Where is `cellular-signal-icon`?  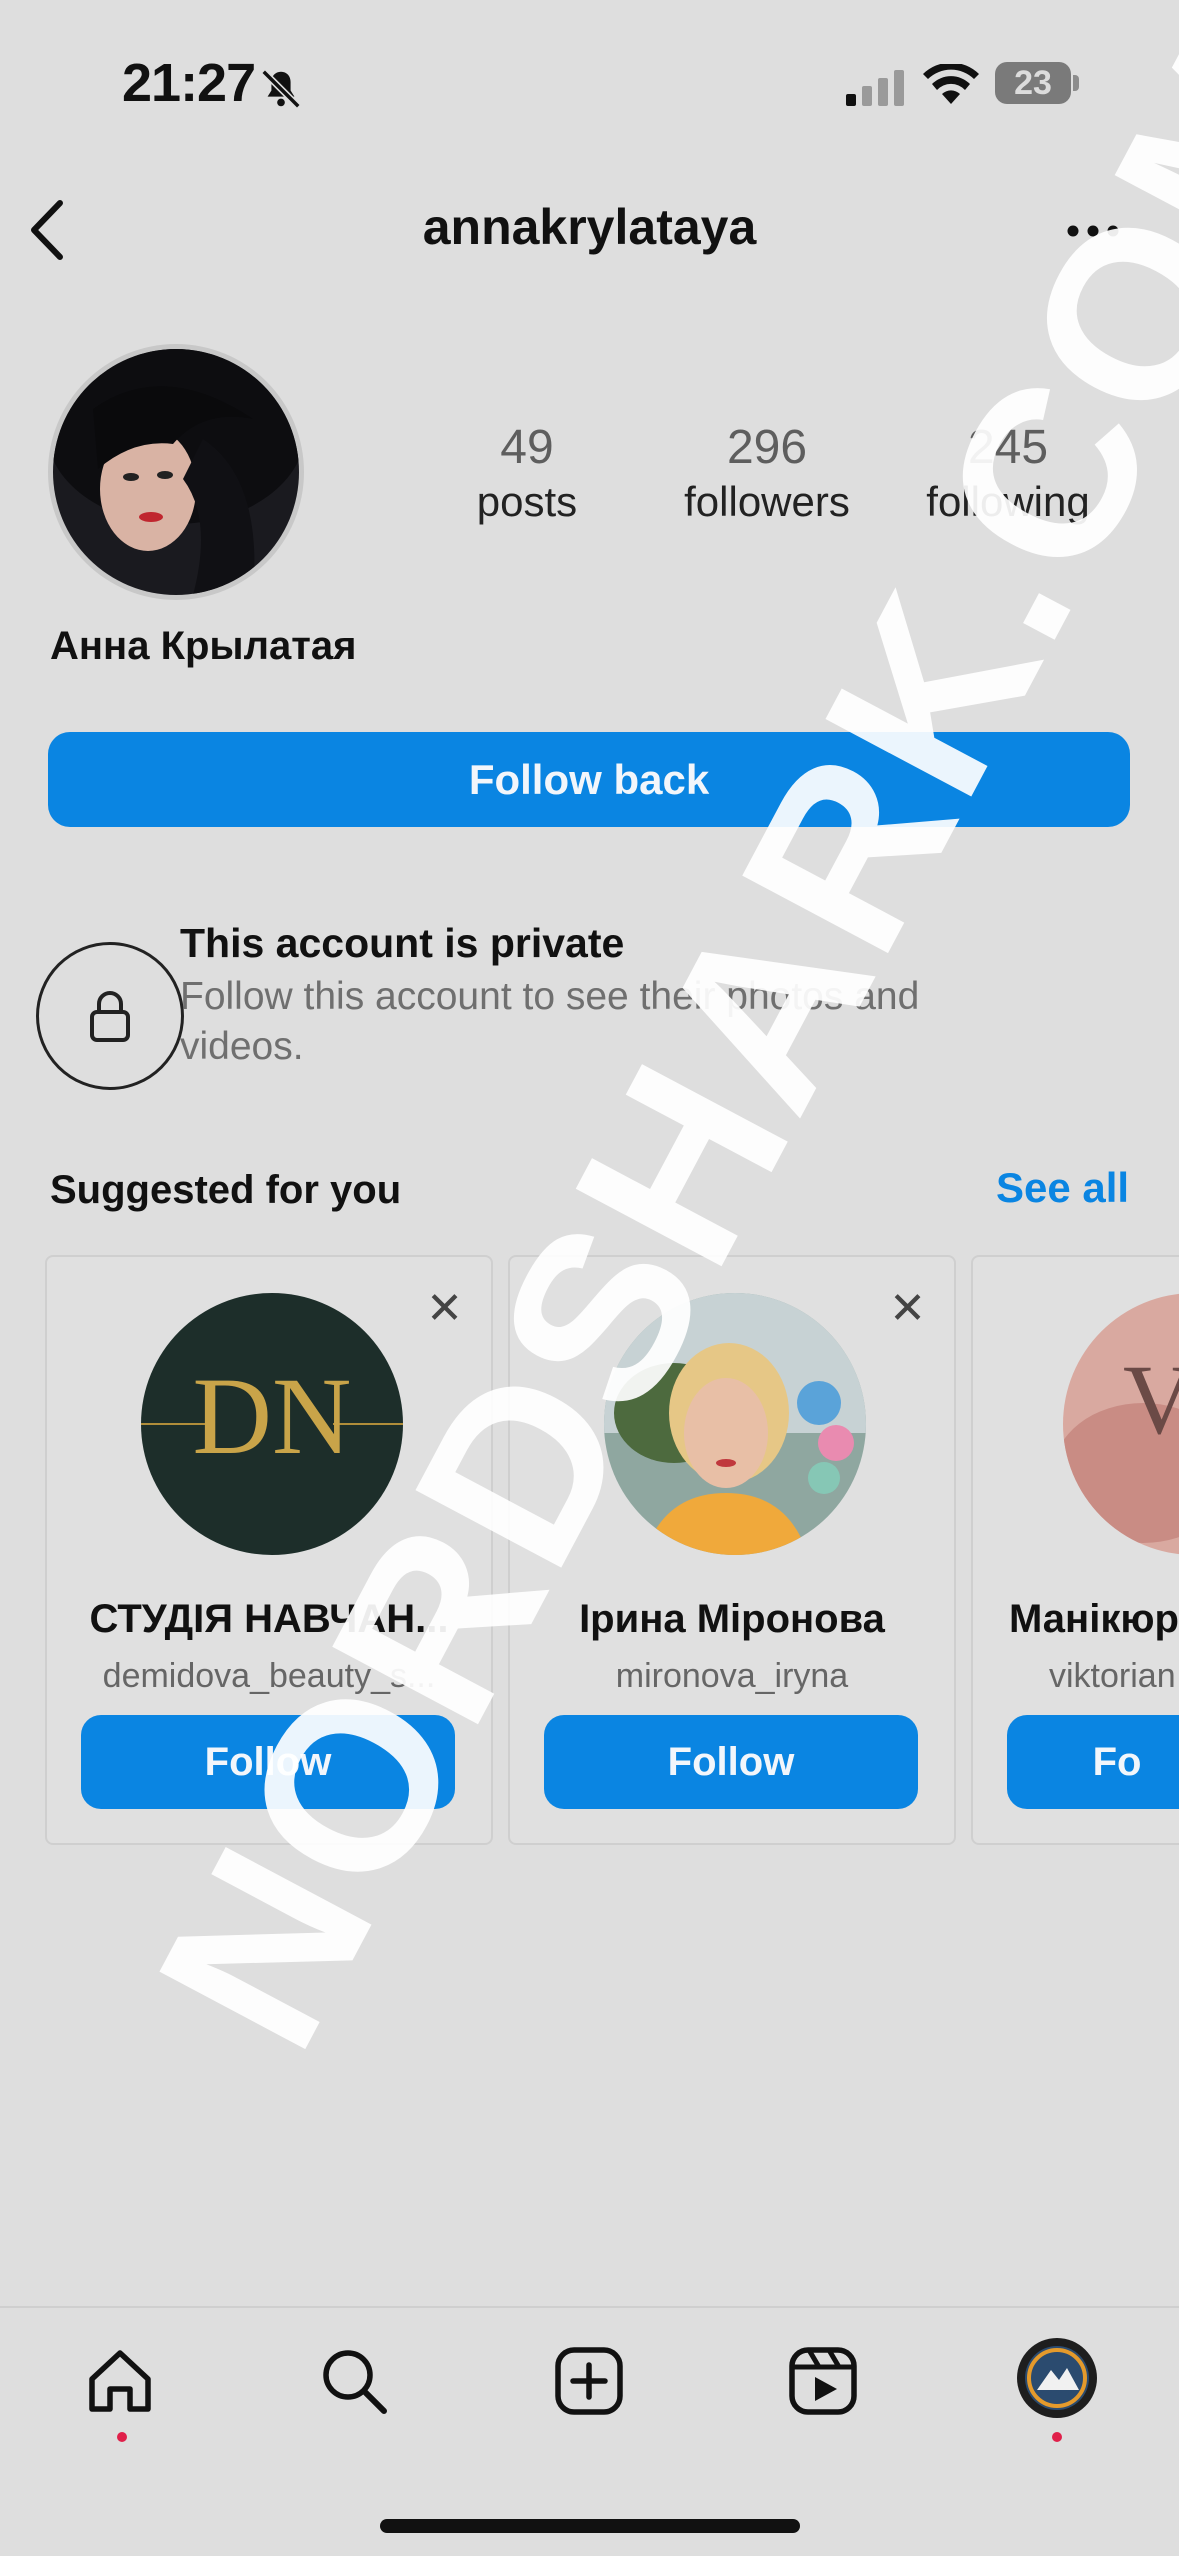
cellular-signal-icon is located at coordinates (876, 90).